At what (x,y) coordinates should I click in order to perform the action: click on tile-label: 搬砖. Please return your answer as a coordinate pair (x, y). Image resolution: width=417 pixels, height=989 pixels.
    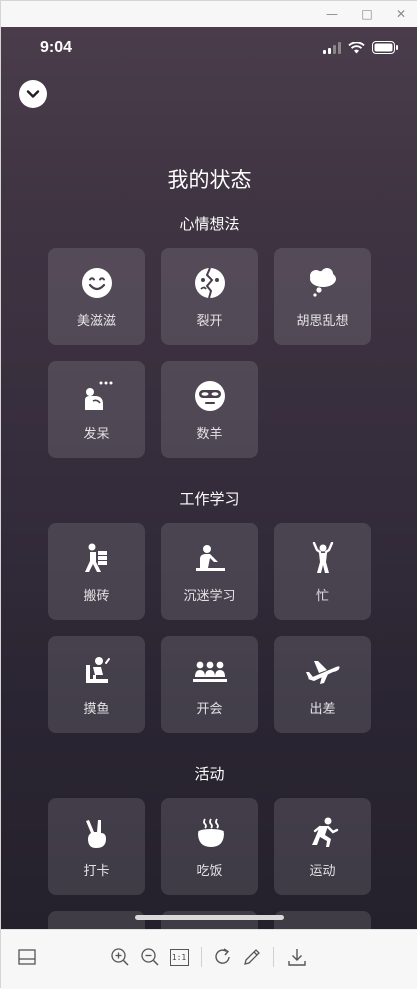
    Looking at the image, I should click on (96, 596).